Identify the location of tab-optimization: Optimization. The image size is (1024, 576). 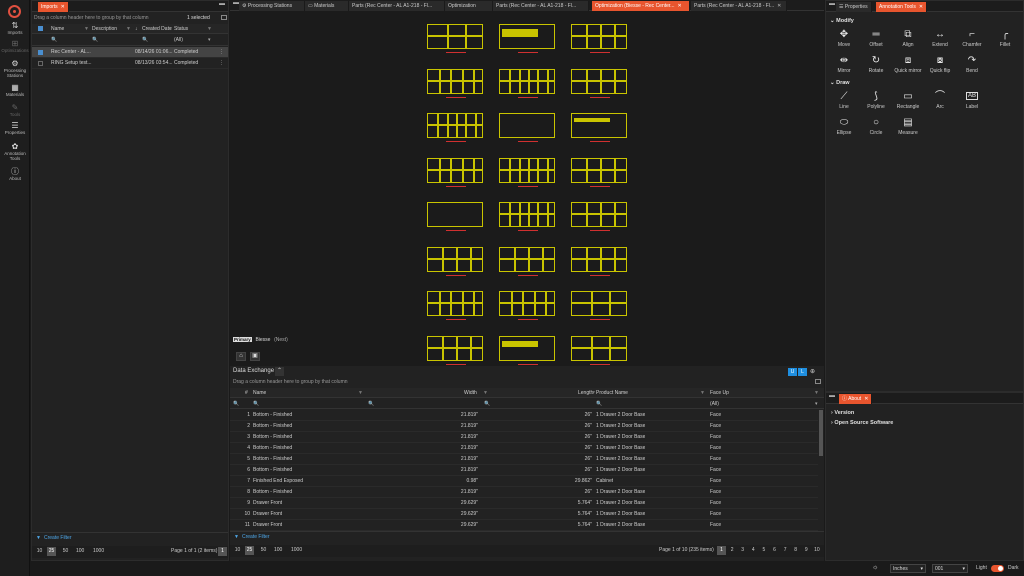
(469, 6).